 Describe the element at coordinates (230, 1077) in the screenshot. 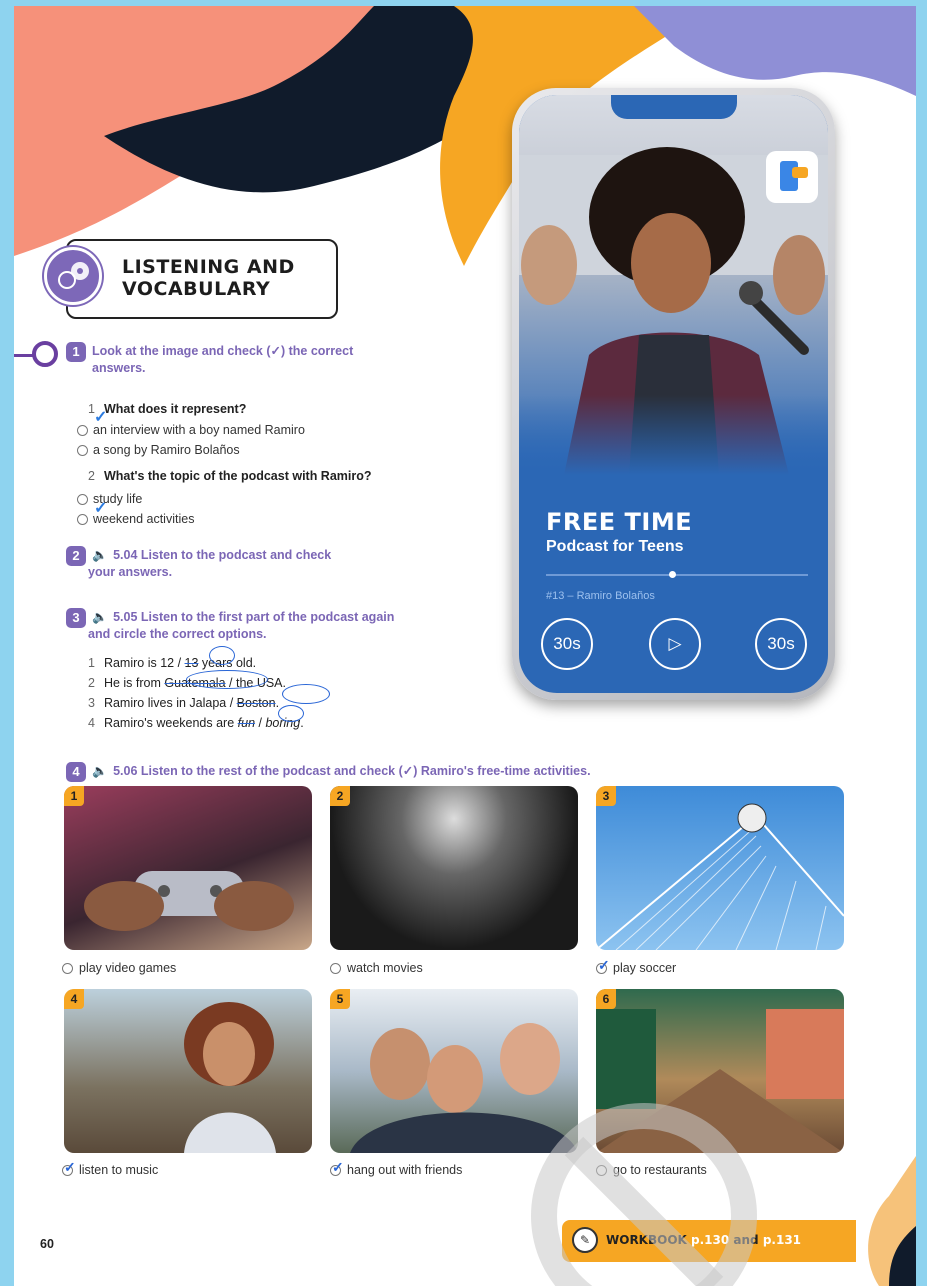

I see `girl-with-headphones-illustration` at that location.